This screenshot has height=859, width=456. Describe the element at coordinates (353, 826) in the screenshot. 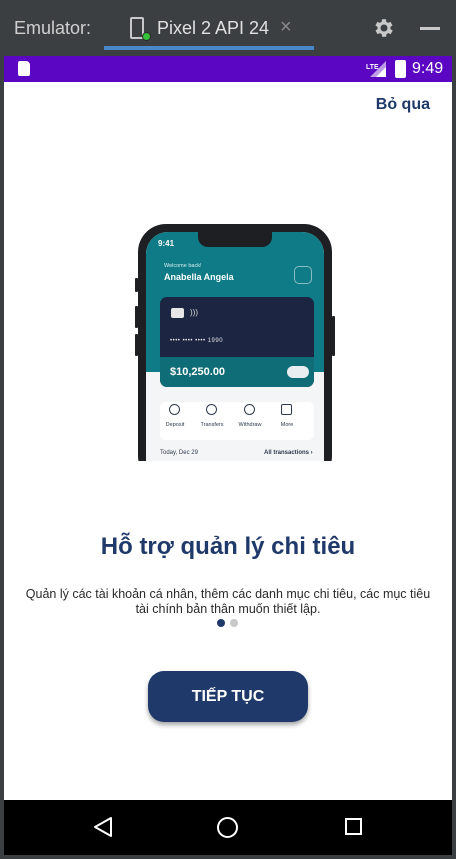

I see `recent-apps-icon` at that location.